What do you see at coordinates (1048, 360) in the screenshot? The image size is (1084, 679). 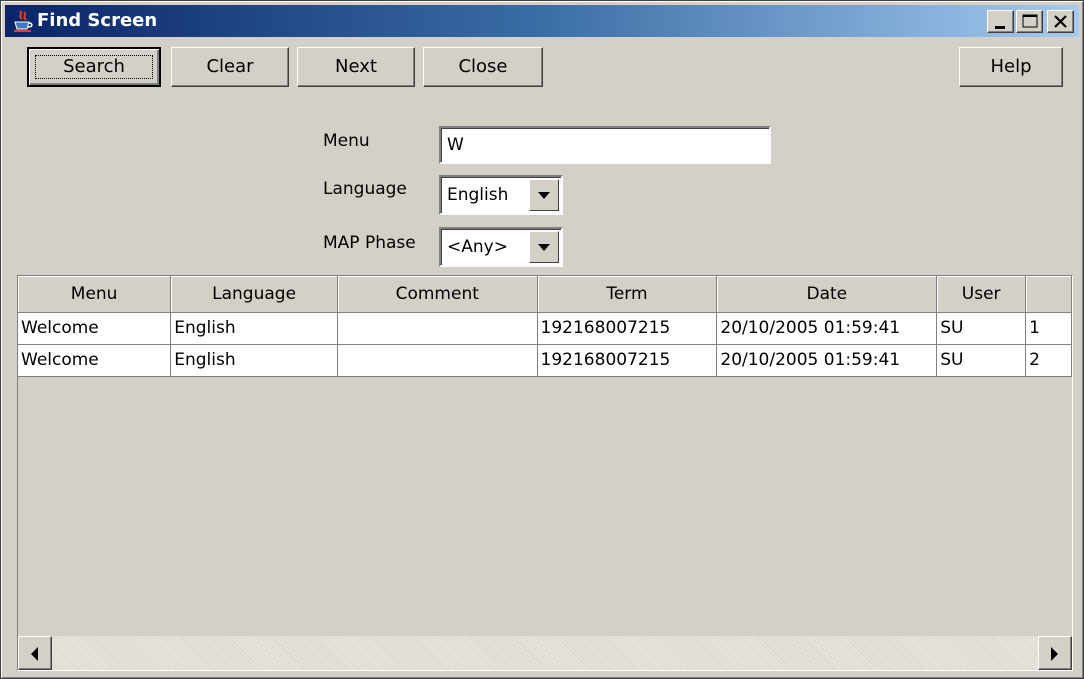 I see `cell-sequence: 2` at bounding box center [1048, 360].